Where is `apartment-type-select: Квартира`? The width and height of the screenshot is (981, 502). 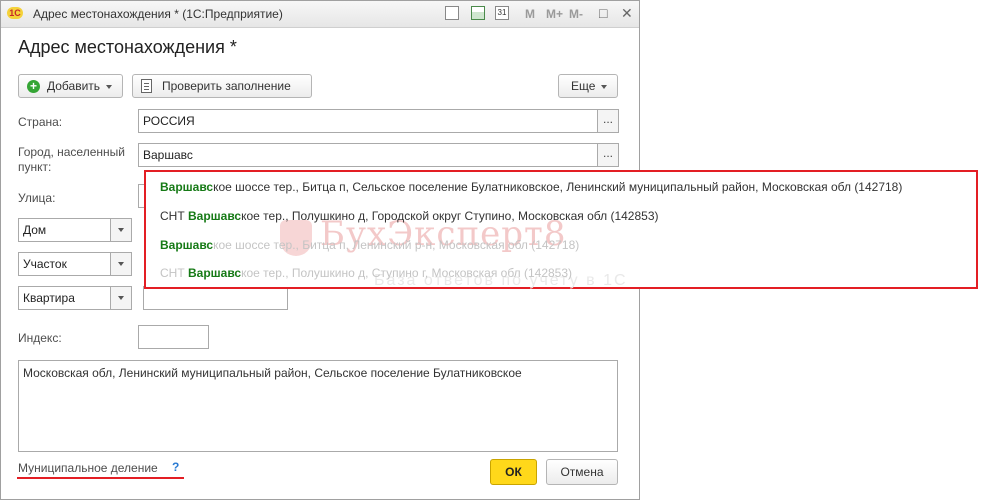
apartment-type-select: Квартира is located at coordinates (75, 298).